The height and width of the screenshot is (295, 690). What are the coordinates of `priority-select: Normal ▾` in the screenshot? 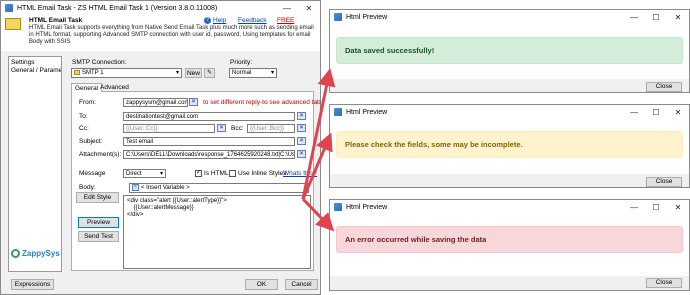 It's located at (253, 73).